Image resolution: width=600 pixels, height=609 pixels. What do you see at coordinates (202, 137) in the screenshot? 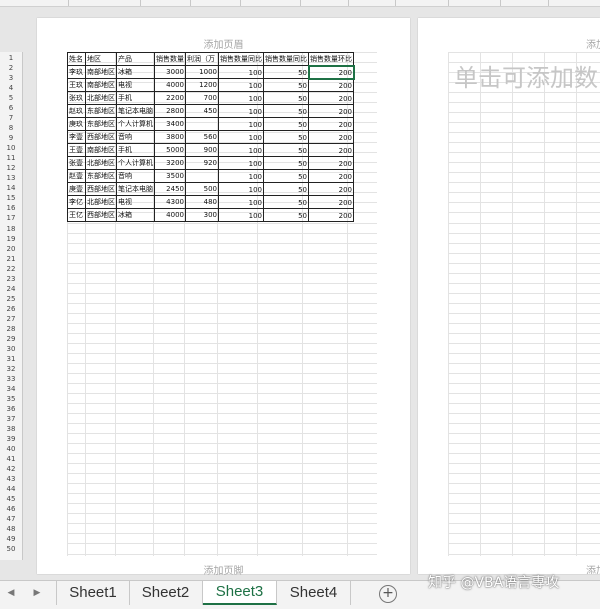
I see `table-cell: 560` at bounding box center [202, 137].